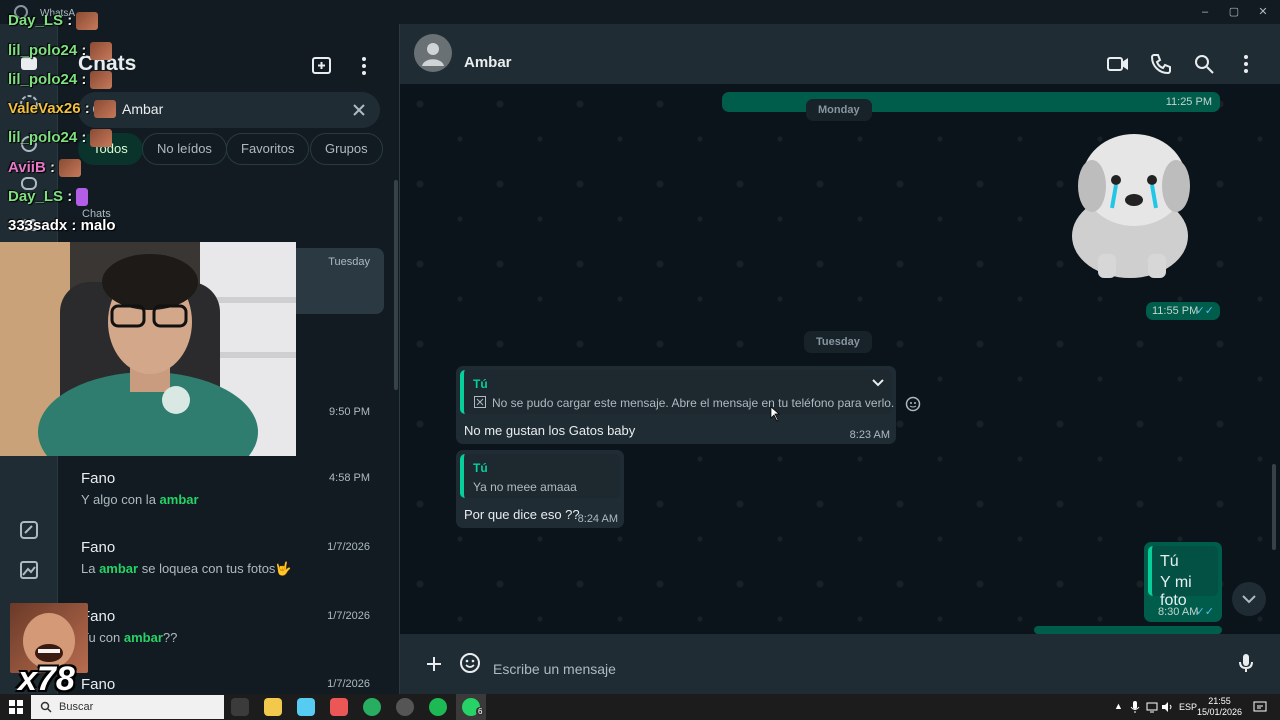  I want to click on tray-chevron-icon: ▲, so click(1118, 706).